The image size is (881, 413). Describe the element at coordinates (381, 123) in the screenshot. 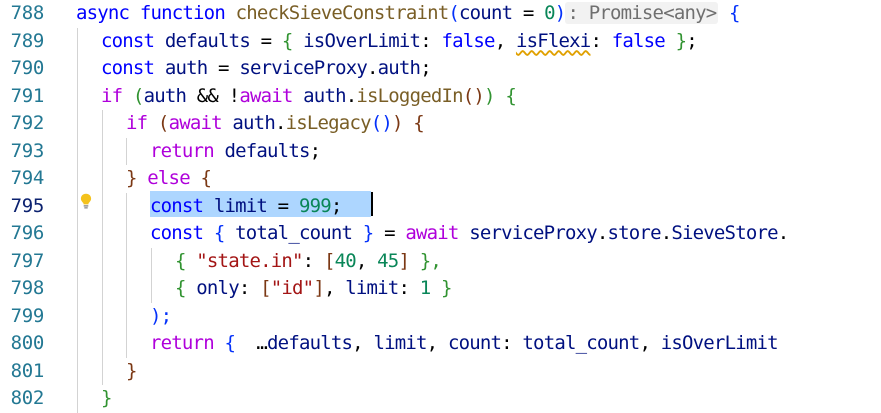

I see `token-bracket: ()` at that location.